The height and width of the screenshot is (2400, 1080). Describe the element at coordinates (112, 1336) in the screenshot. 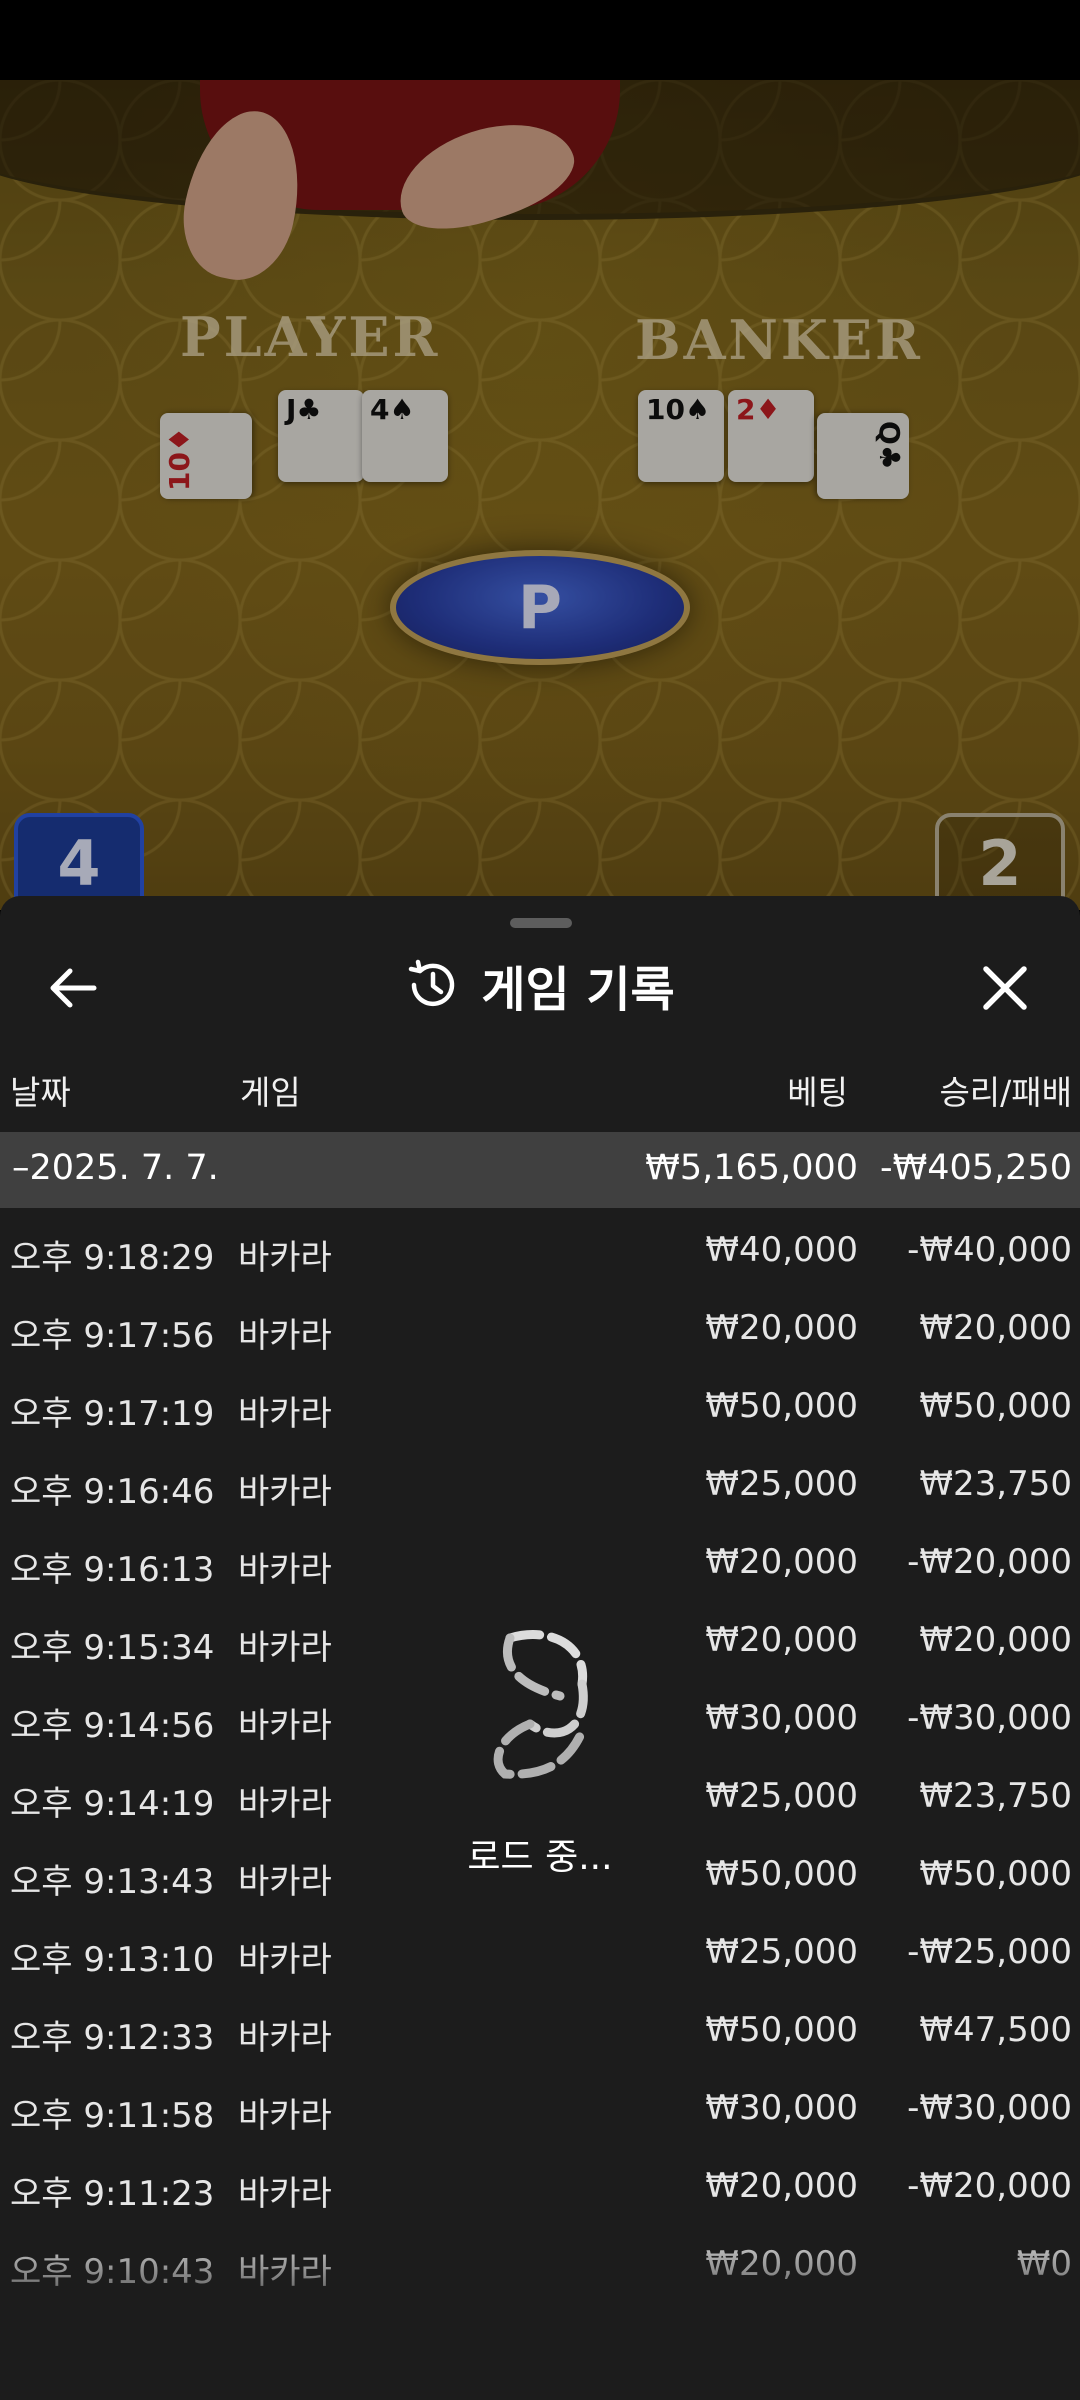

I see `row-time: 오후 9:17:56` at that location.